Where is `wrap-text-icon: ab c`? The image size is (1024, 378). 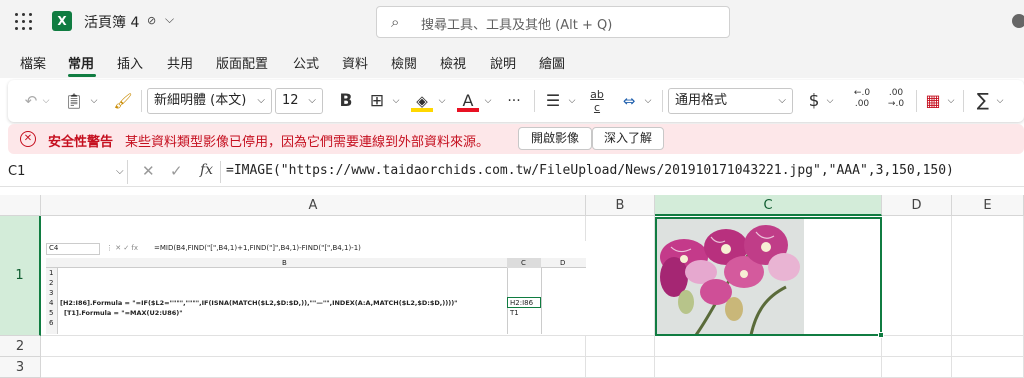
wrap-text-icon: ab c is located at coordinates (597, 101).